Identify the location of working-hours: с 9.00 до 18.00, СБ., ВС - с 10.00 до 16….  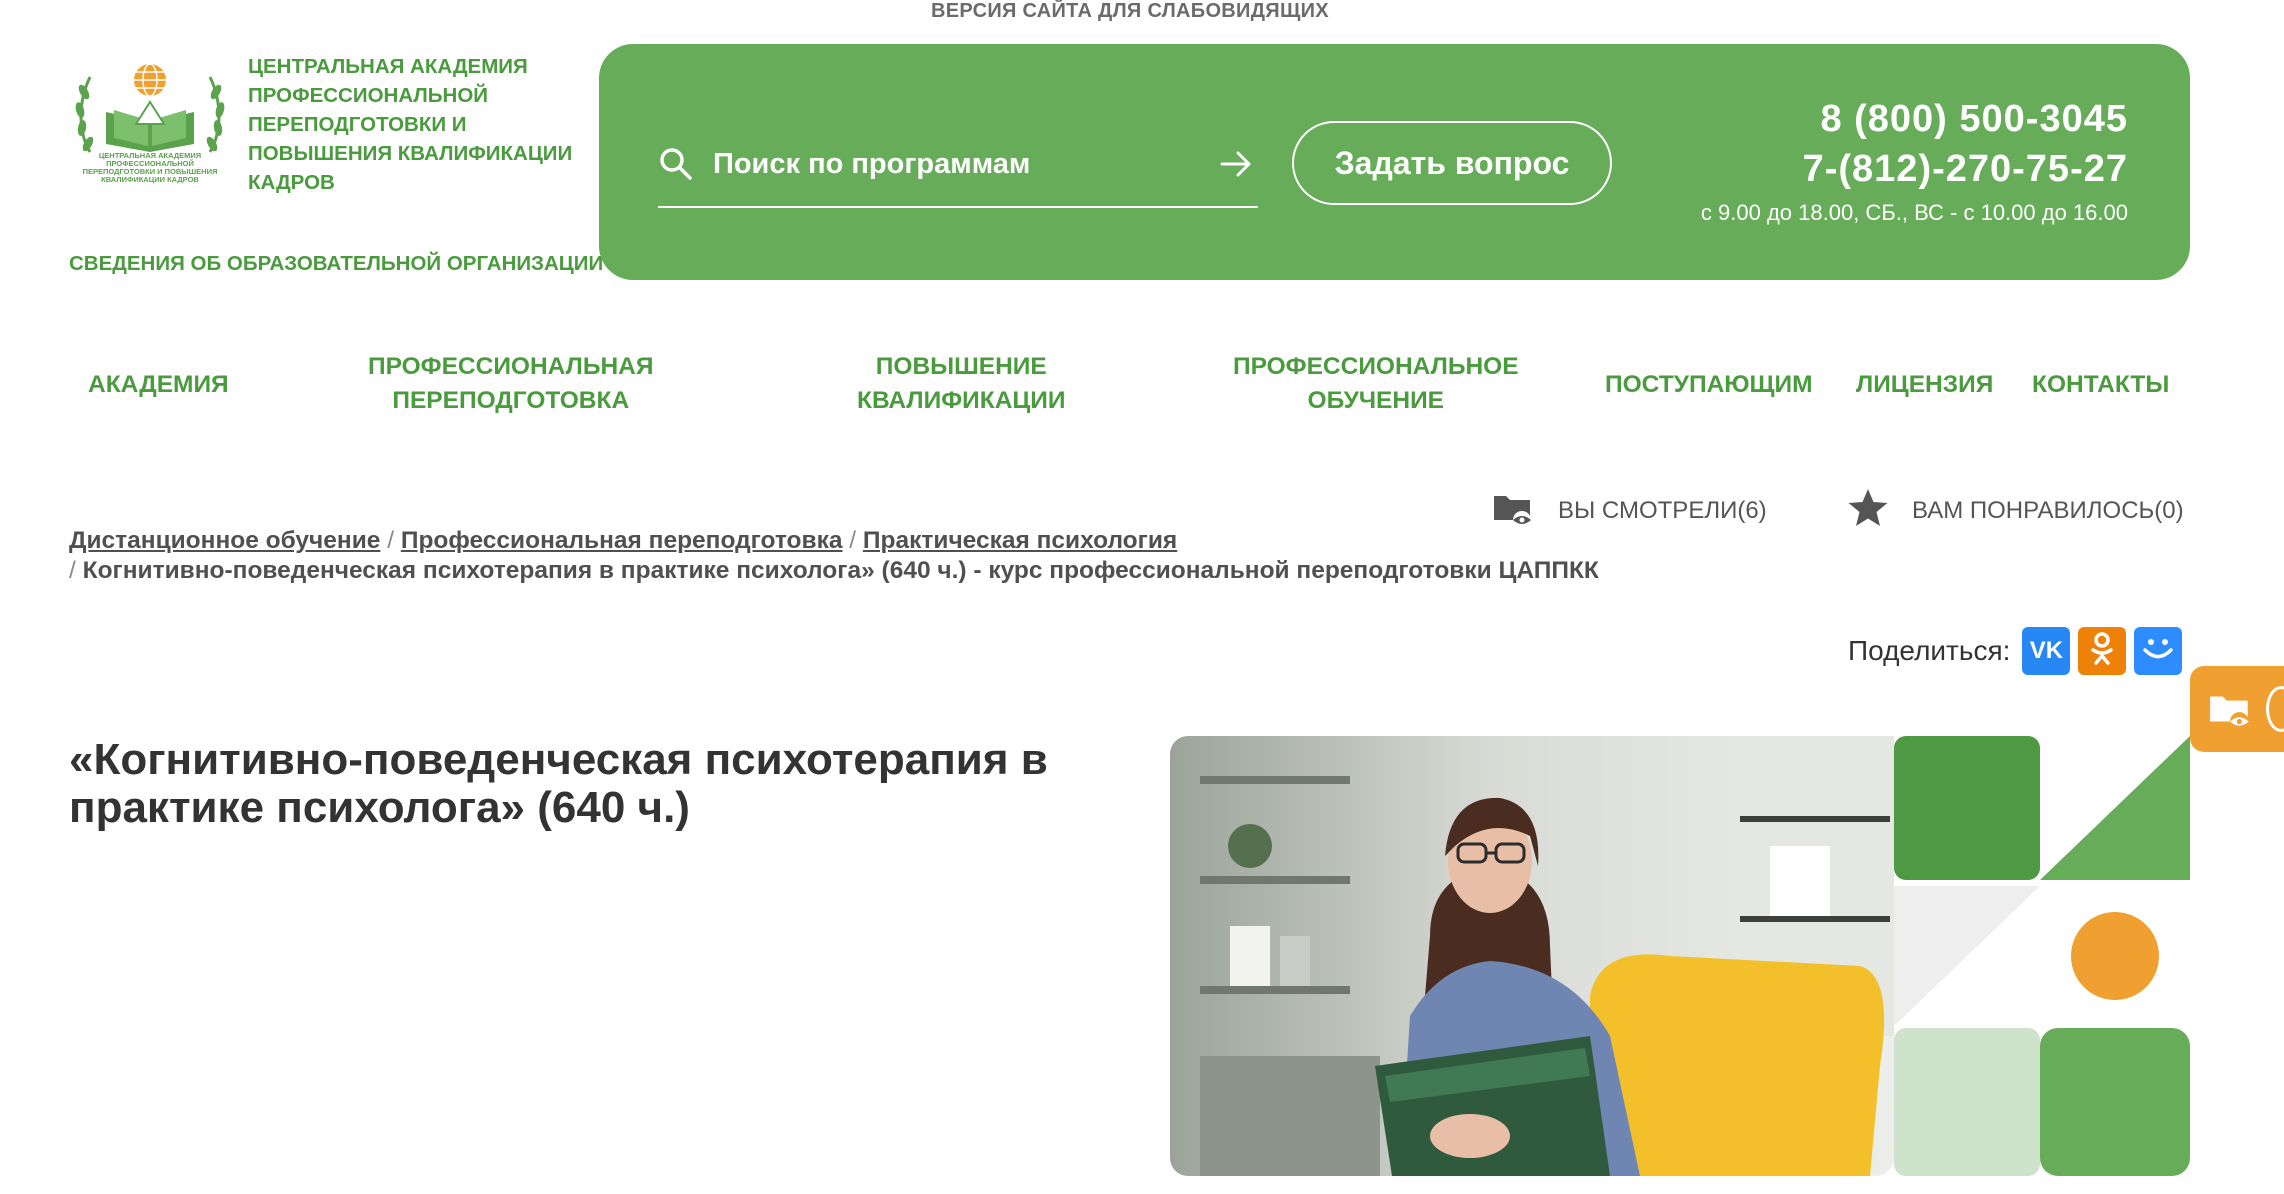
(1914, 212).